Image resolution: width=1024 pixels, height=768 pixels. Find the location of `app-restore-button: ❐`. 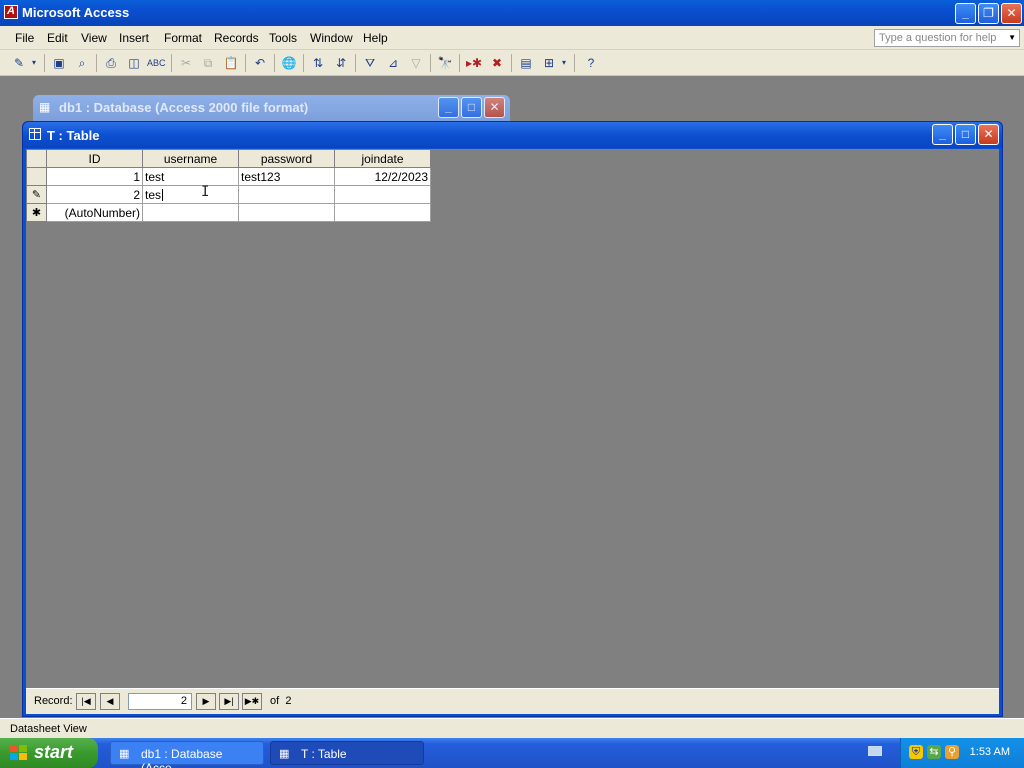

app-restore-button: ❐ is located at coordinates (988, 13).